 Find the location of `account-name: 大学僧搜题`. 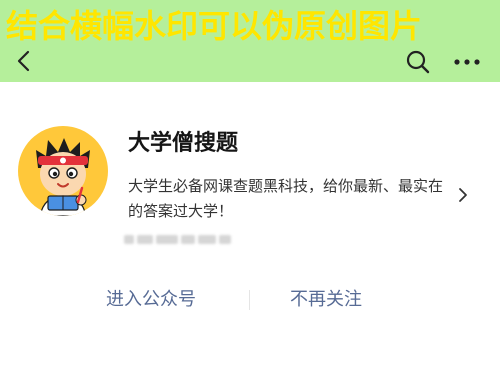

account-name: 大学僧搜题 is located at coordinates (183, 143).